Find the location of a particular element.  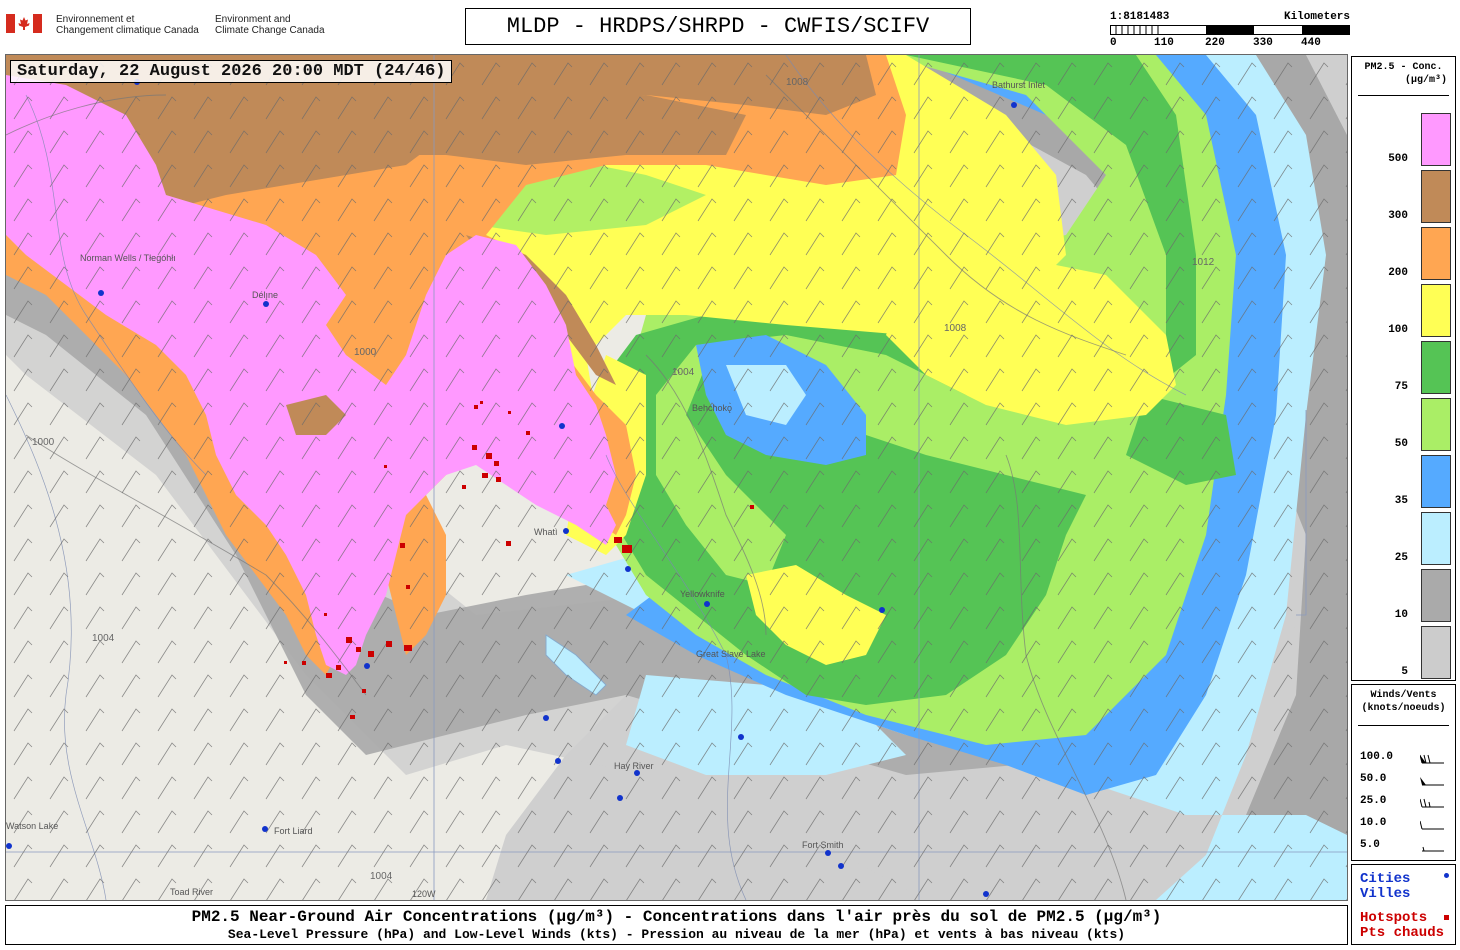

legend-divider is located at coordinates (1403, 95).